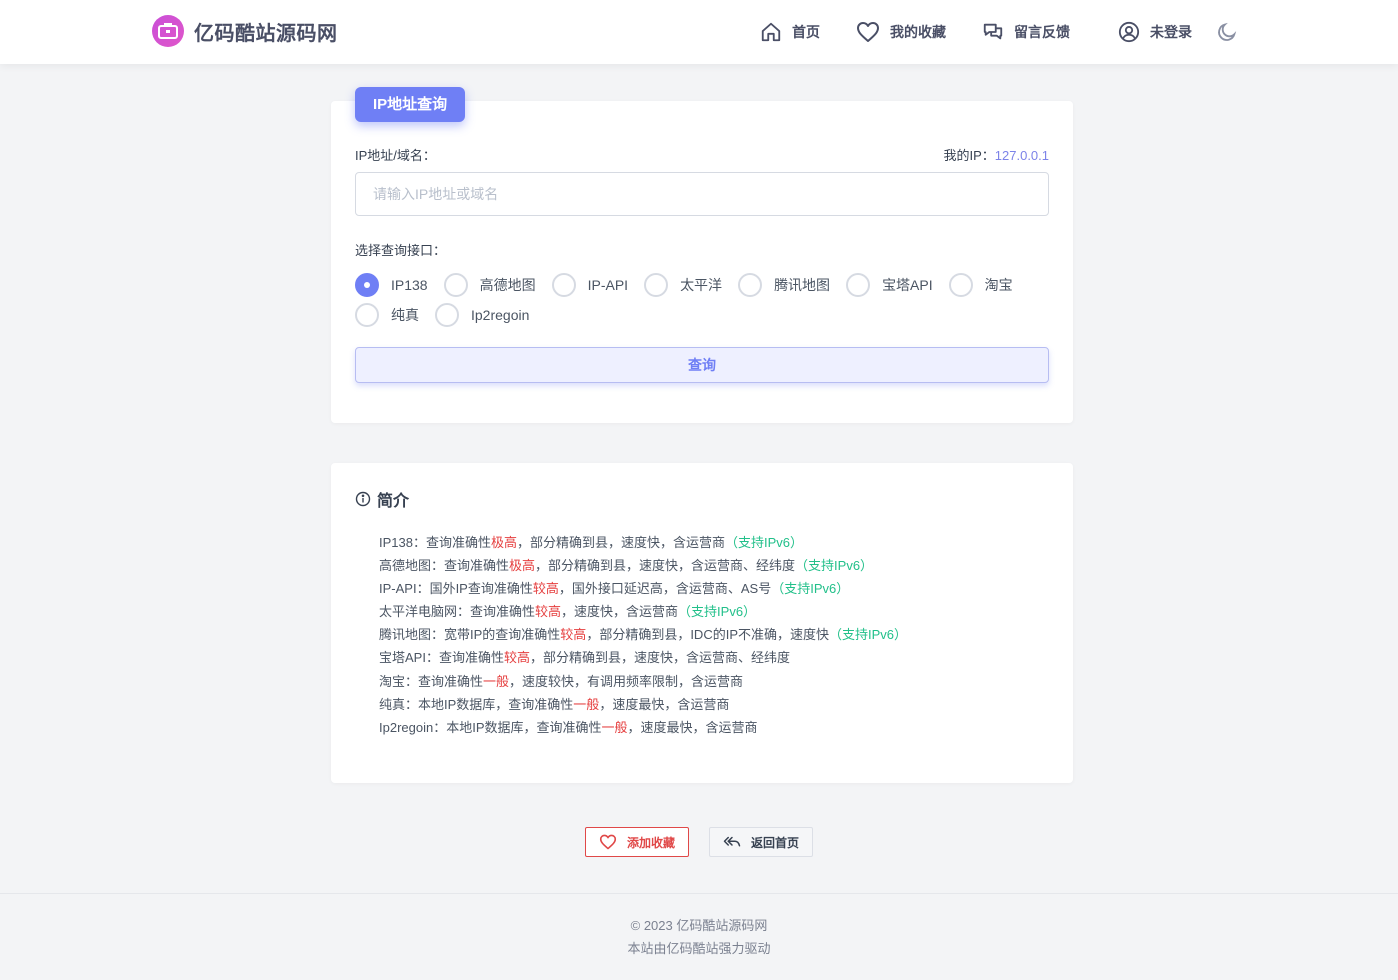 The image size is (1398, 980). What do you see at coordinates (692, 727) in the screenshot?
I see `intro-text: ，速度最快，含运营商` at bounding box center [692, 727].